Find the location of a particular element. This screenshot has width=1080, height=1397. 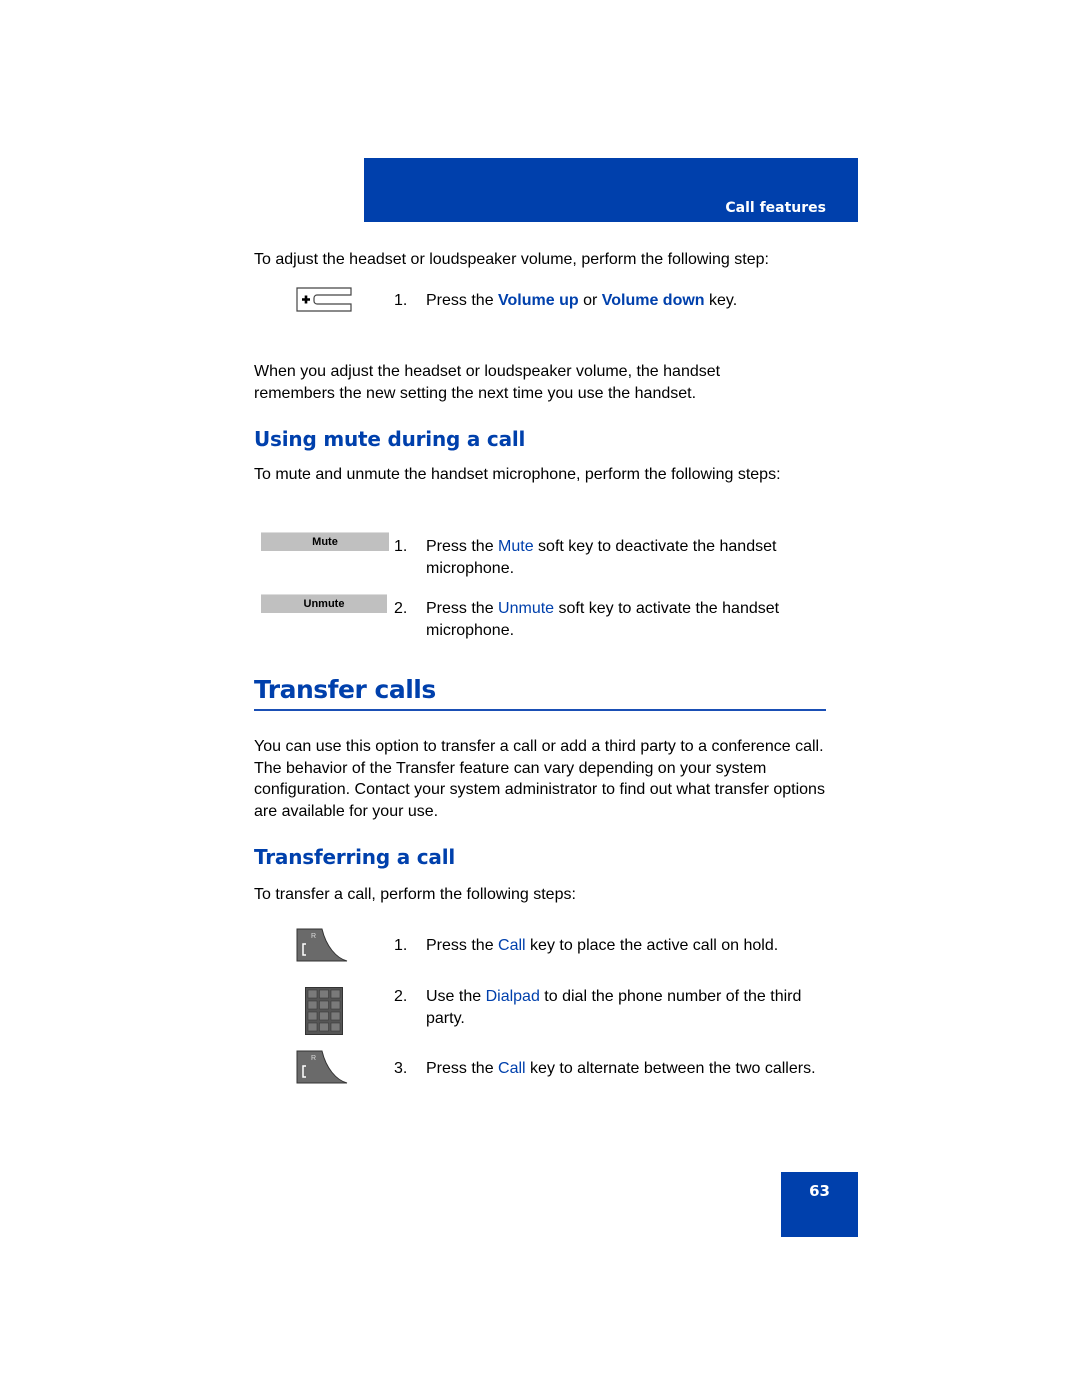

step-text: Use the is located at coordinates (456, 996).